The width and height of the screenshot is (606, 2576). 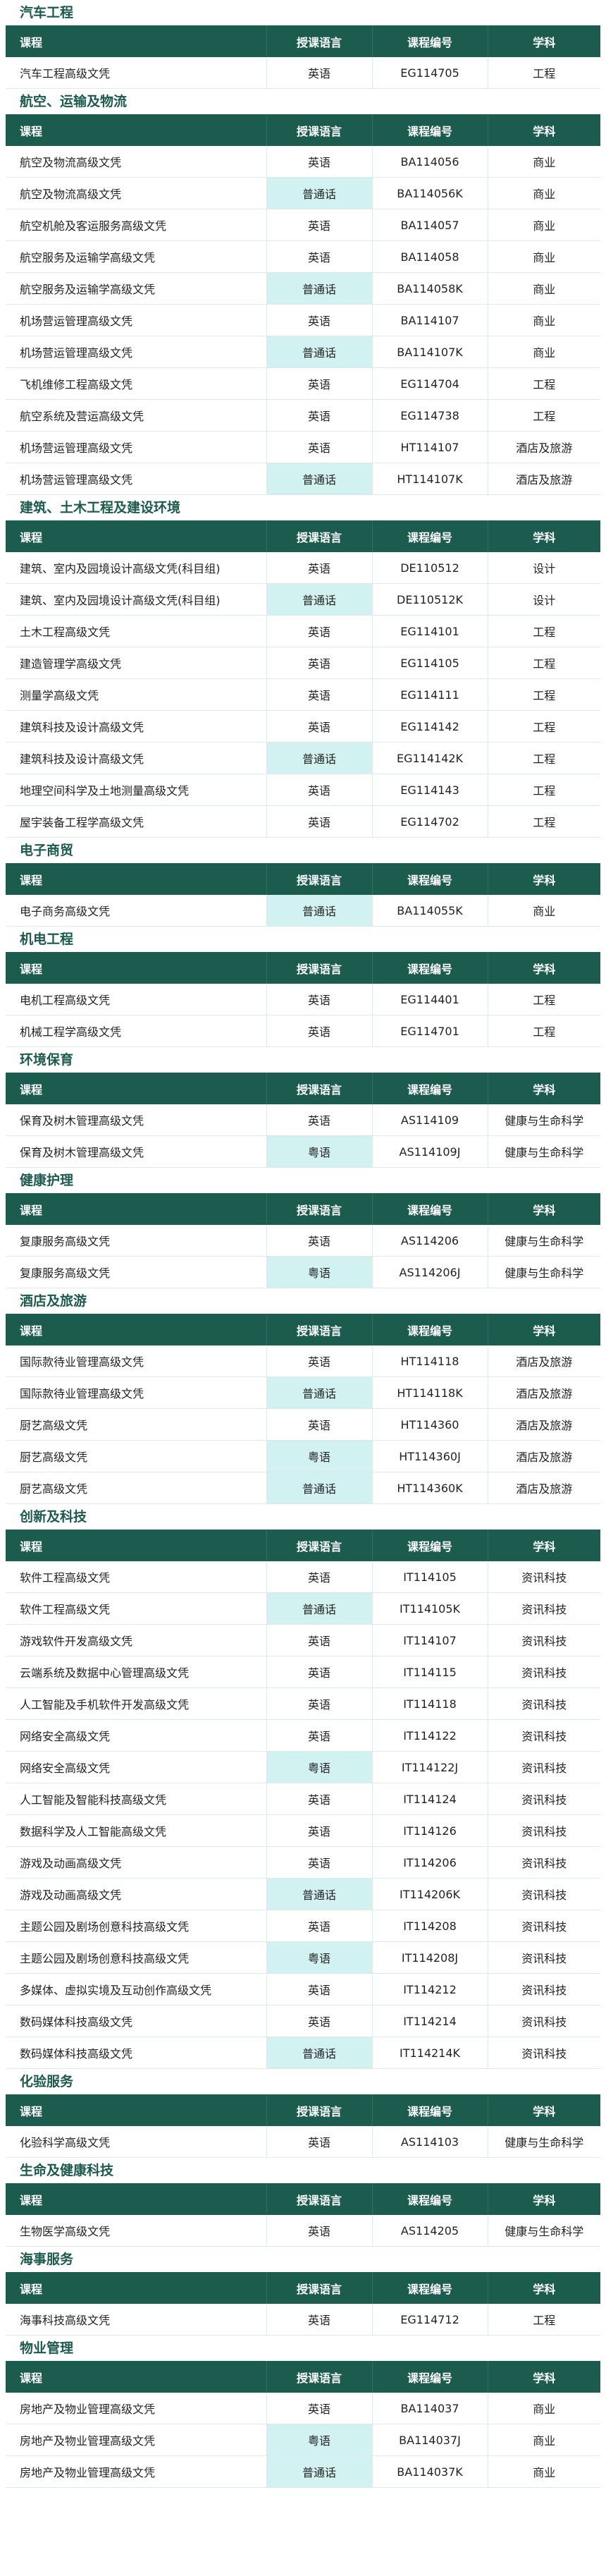 What do you see at coordinates (137, 1272) in the screenshot?
I see `course-name: 复康服务高级文凭` at bounding box center [137, 1272].